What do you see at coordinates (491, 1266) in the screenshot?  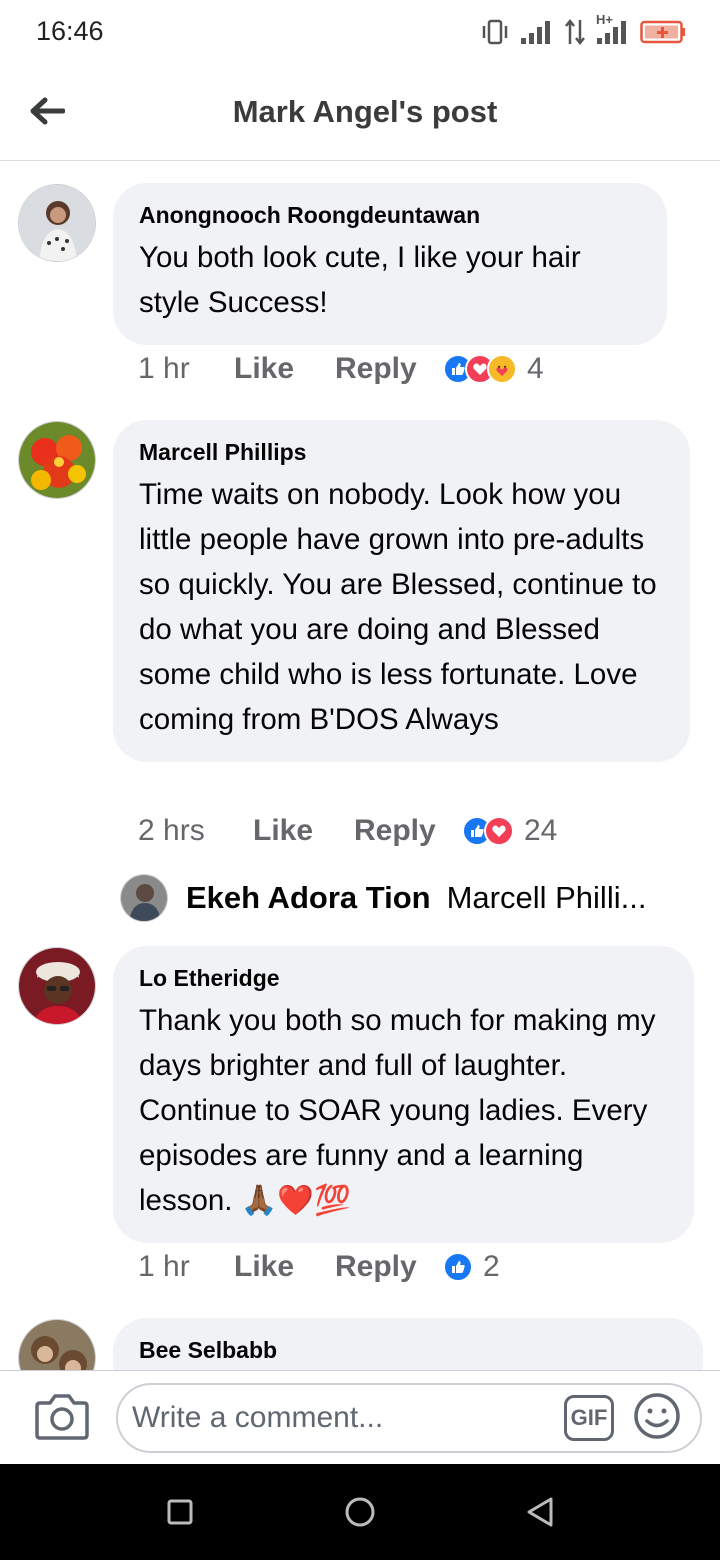 I see `reaction-count: 2` at bounding box center [491, 1266].